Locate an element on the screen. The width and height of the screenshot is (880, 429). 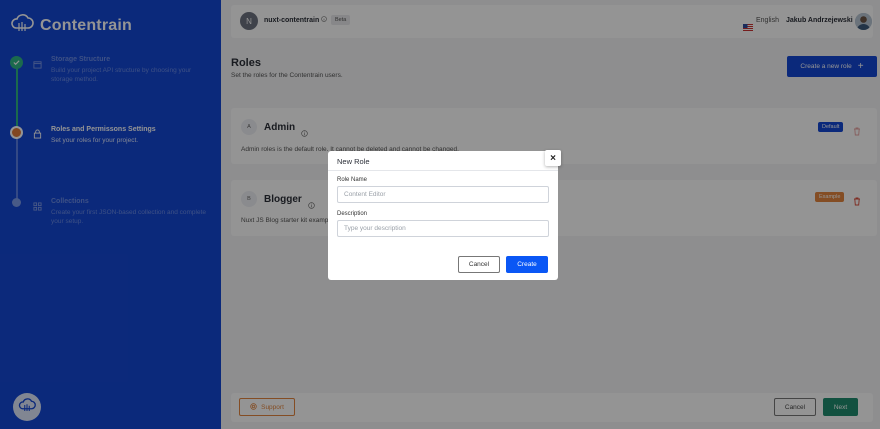
role-name-label: Role Name is located at coordinates (352, 180).